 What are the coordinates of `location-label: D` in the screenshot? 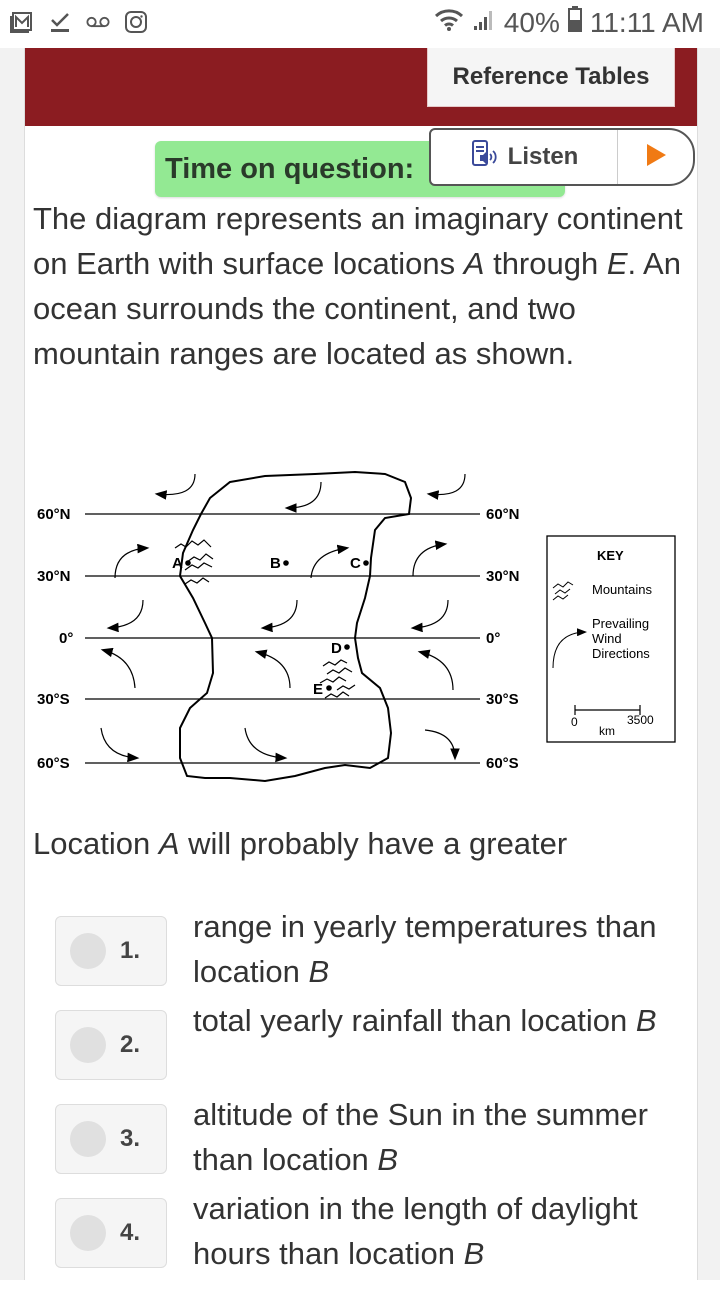 It's located at (336, 648).